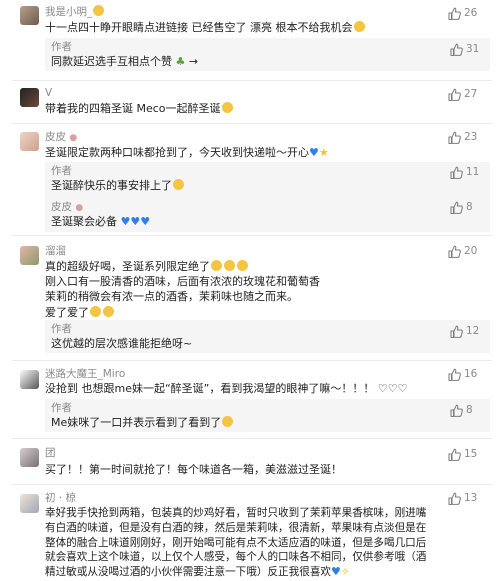 The width and height of the screenshot is (500, 581). Describe the element at coordinates (125, 61) in the screenshot. I see `reply-text: 同款延迟选手互相点个赞 ♣ →` at that location.